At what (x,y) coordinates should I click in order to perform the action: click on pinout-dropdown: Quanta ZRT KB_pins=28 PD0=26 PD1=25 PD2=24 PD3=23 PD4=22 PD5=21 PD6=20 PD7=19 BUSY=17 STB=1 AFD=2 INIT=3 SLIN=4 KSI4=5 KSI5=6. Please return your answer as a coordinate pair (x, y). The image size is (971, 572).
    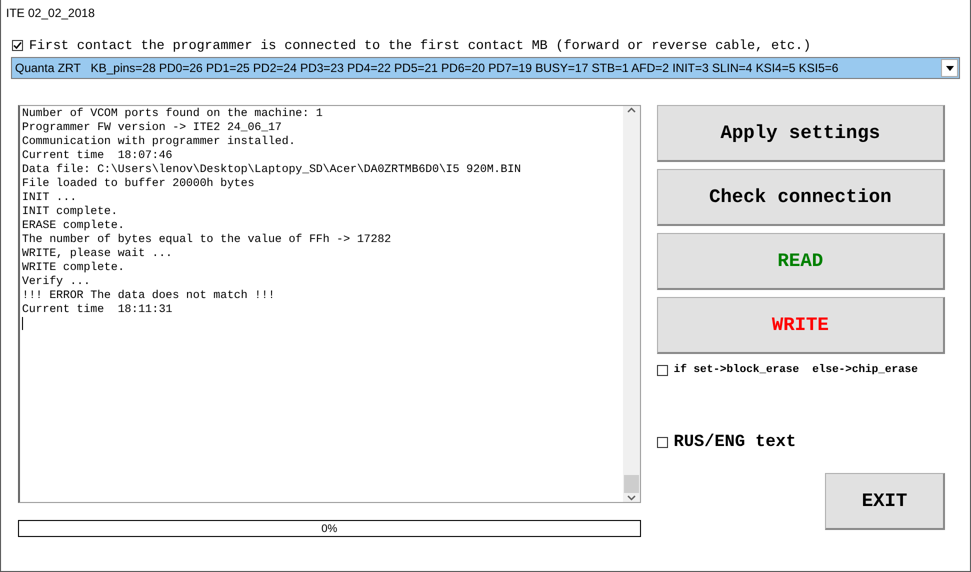
    Looking at the image, I should click on (485, 68).